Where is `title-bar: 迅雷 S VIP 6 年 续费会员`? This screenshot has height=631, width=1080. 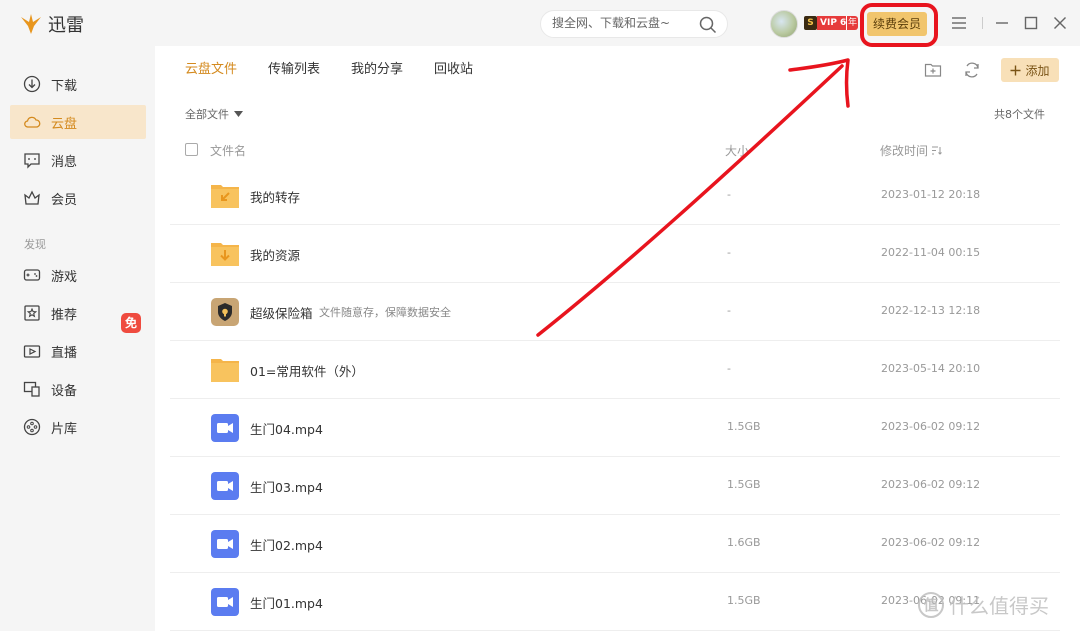
title-bar: 迅雷 S VIP 6 年 续费会员 is located at coordinates (540, 23).